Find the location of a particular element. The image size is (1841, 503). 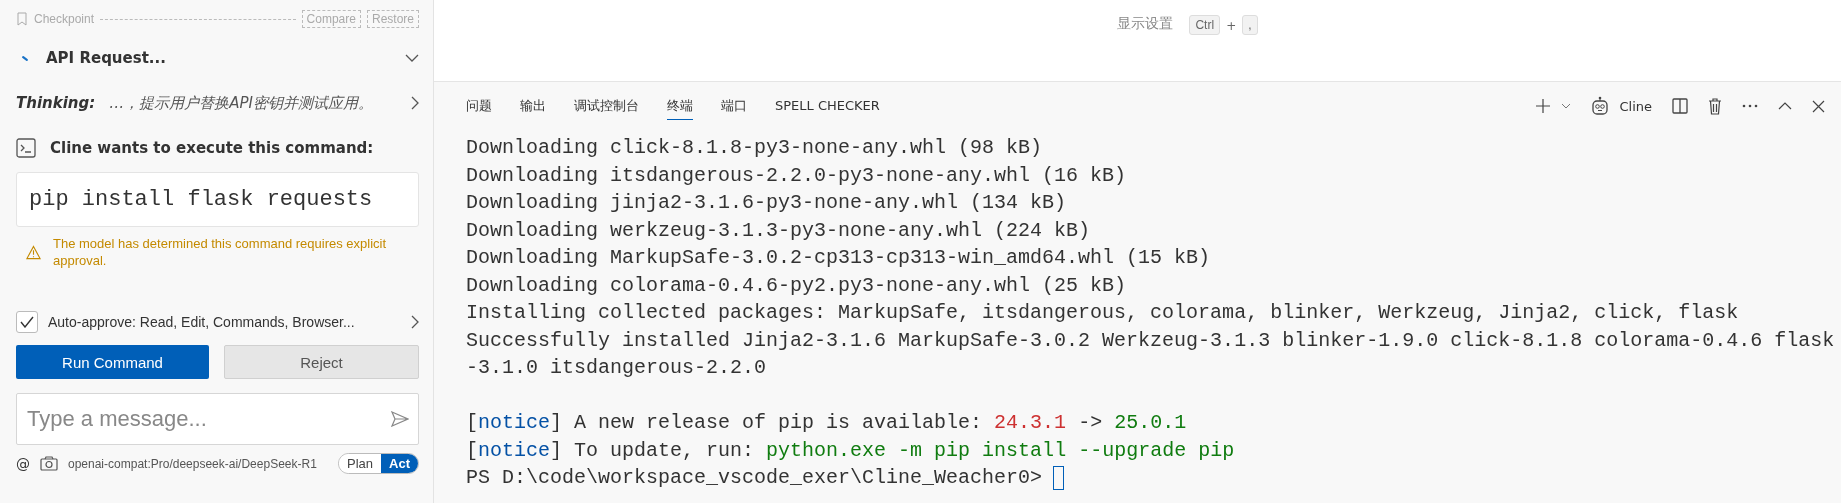

terminal-line: [notice] A new release of pip is available: 24.3.1 -> 25.0.1 is located at coordinates (826, 423).